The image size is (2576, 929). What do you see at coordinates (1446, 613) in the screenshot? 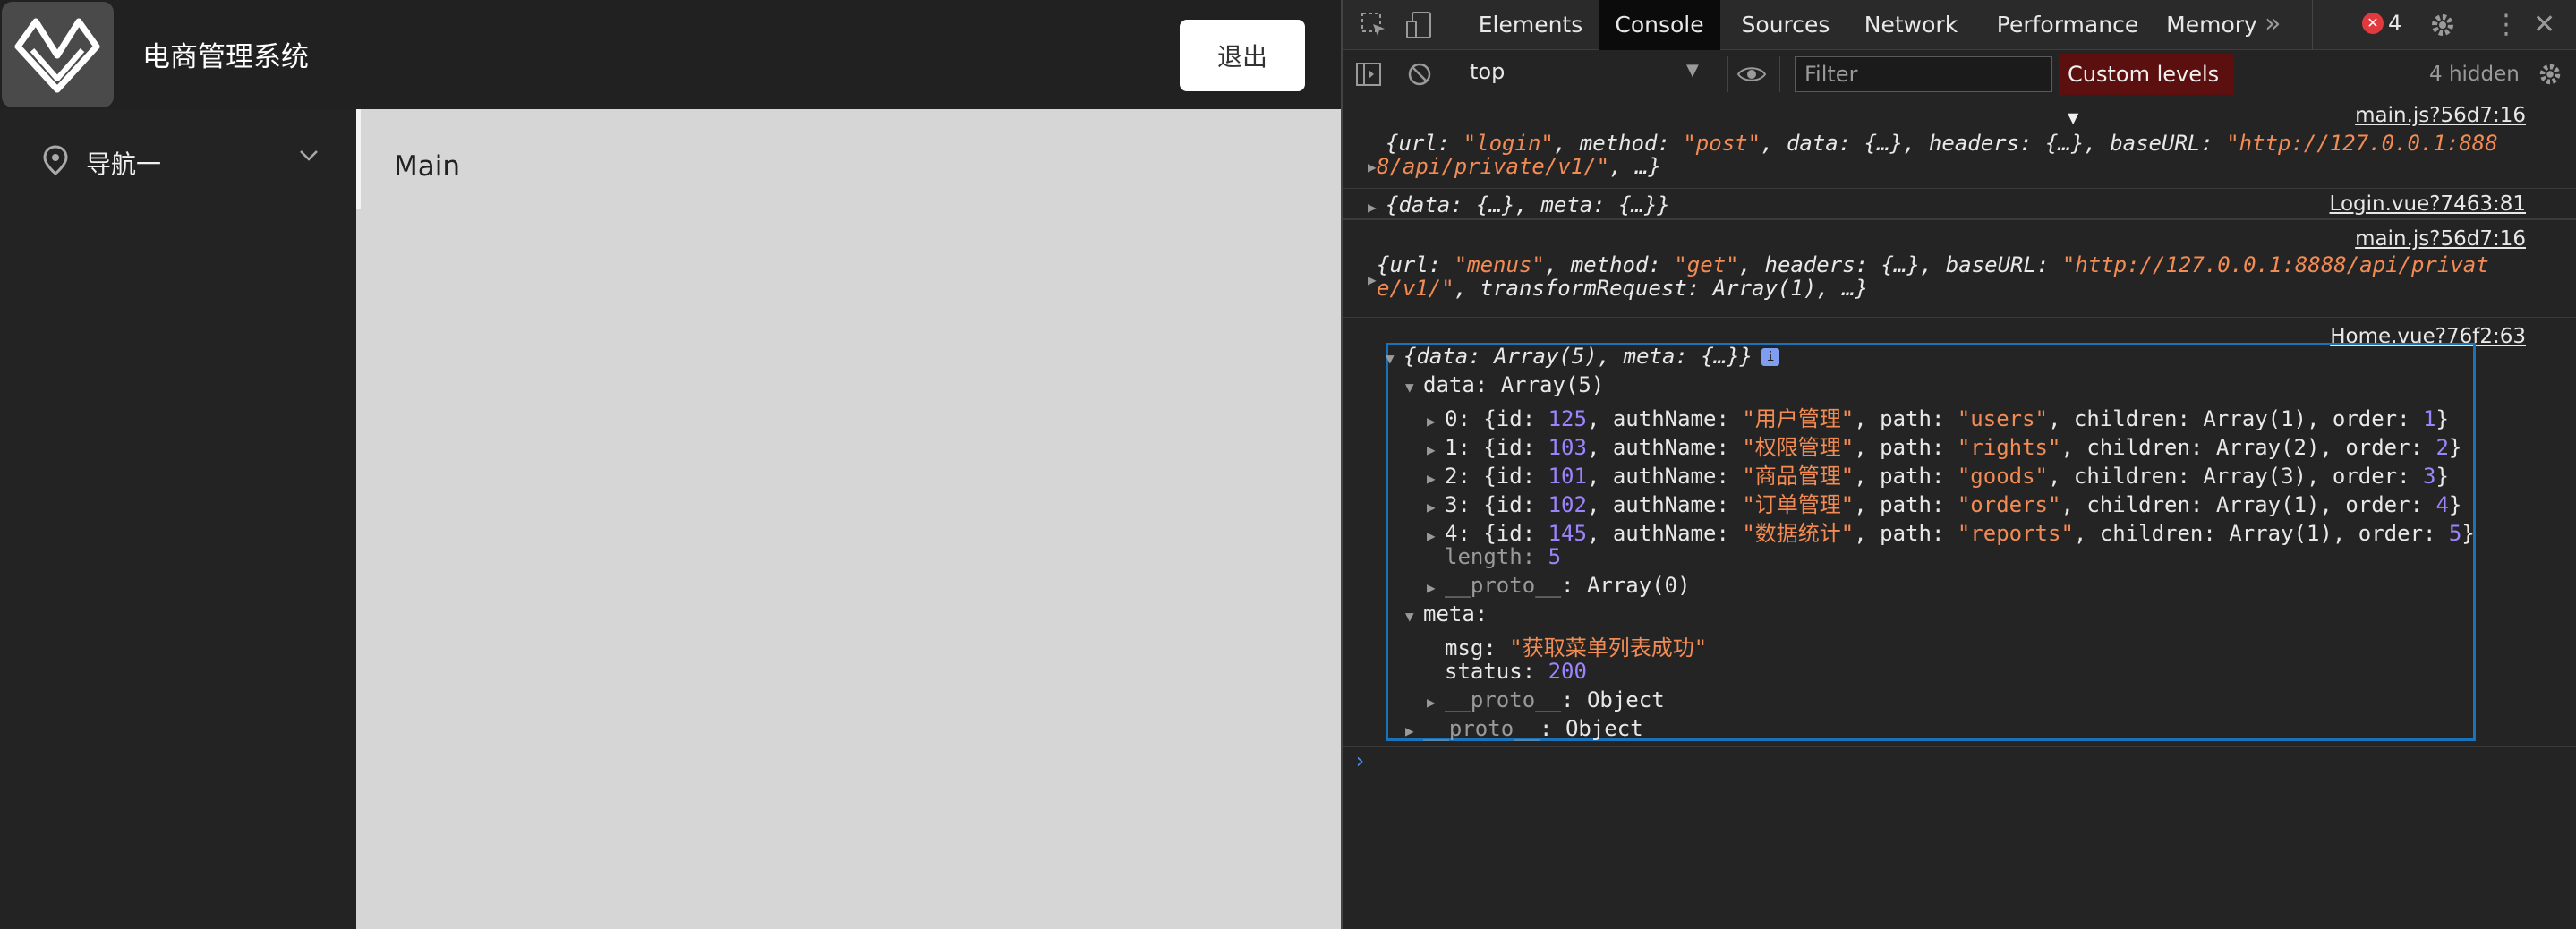
I see `meta-node: ▼ meta:` at bounding box center [1446, 613].